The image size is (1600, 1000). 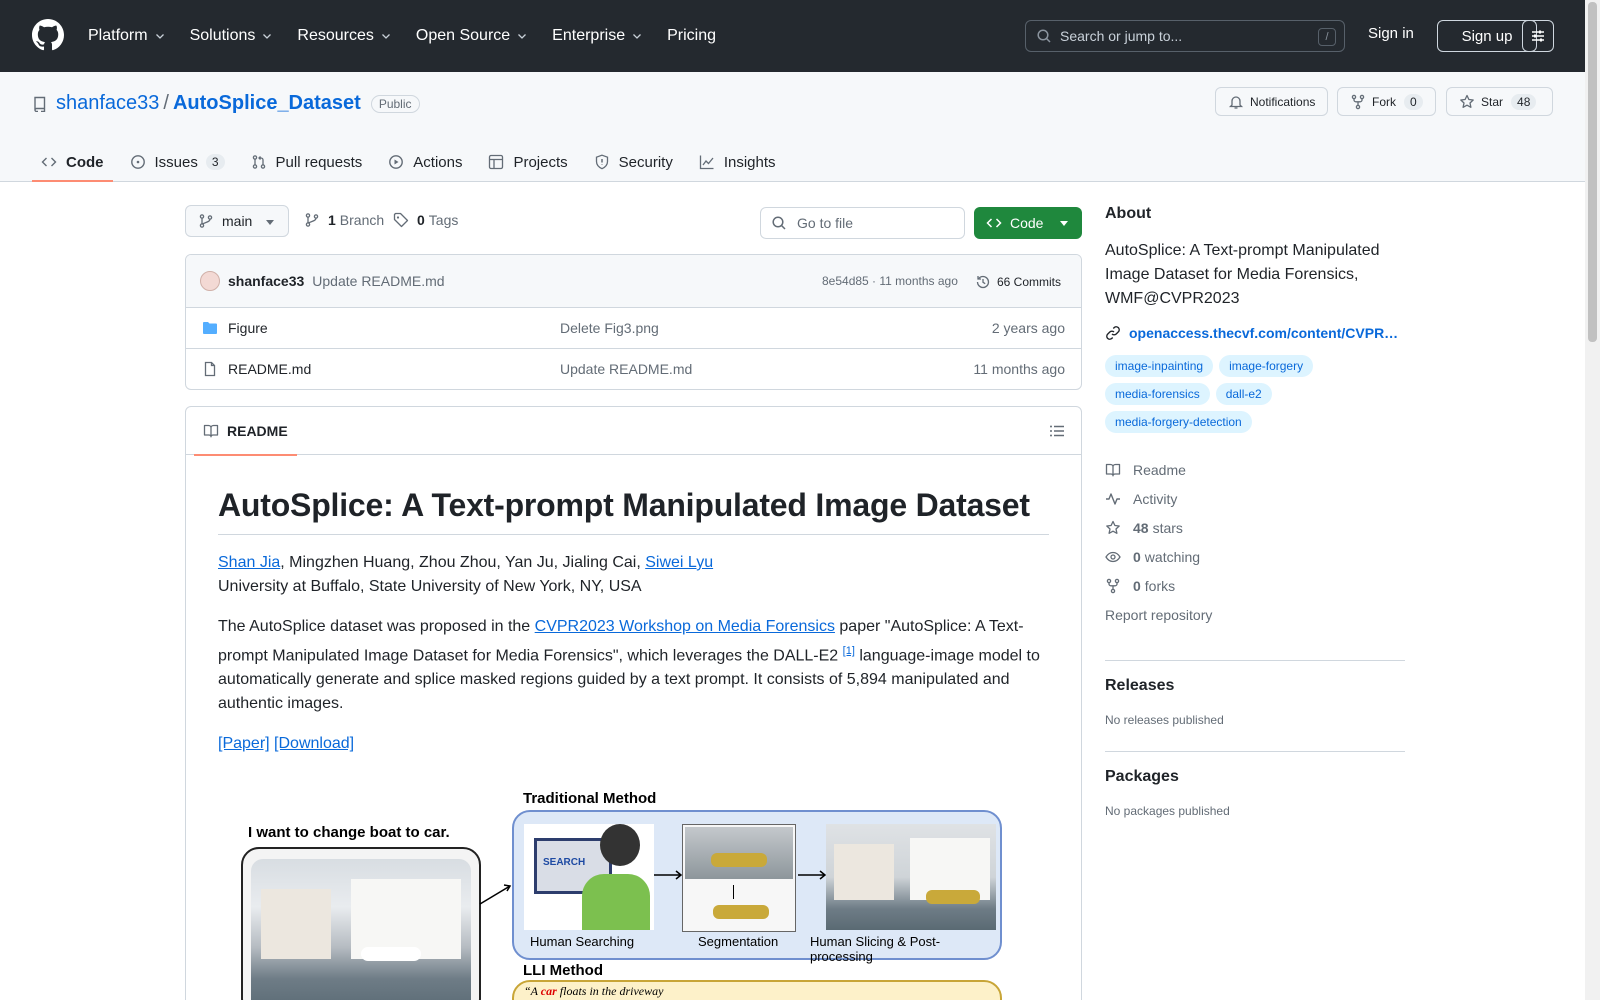 What do you see at coordinates (245, 431) in the screenshot?
I see `readme-tab: README` at bounding box center [245, 431].